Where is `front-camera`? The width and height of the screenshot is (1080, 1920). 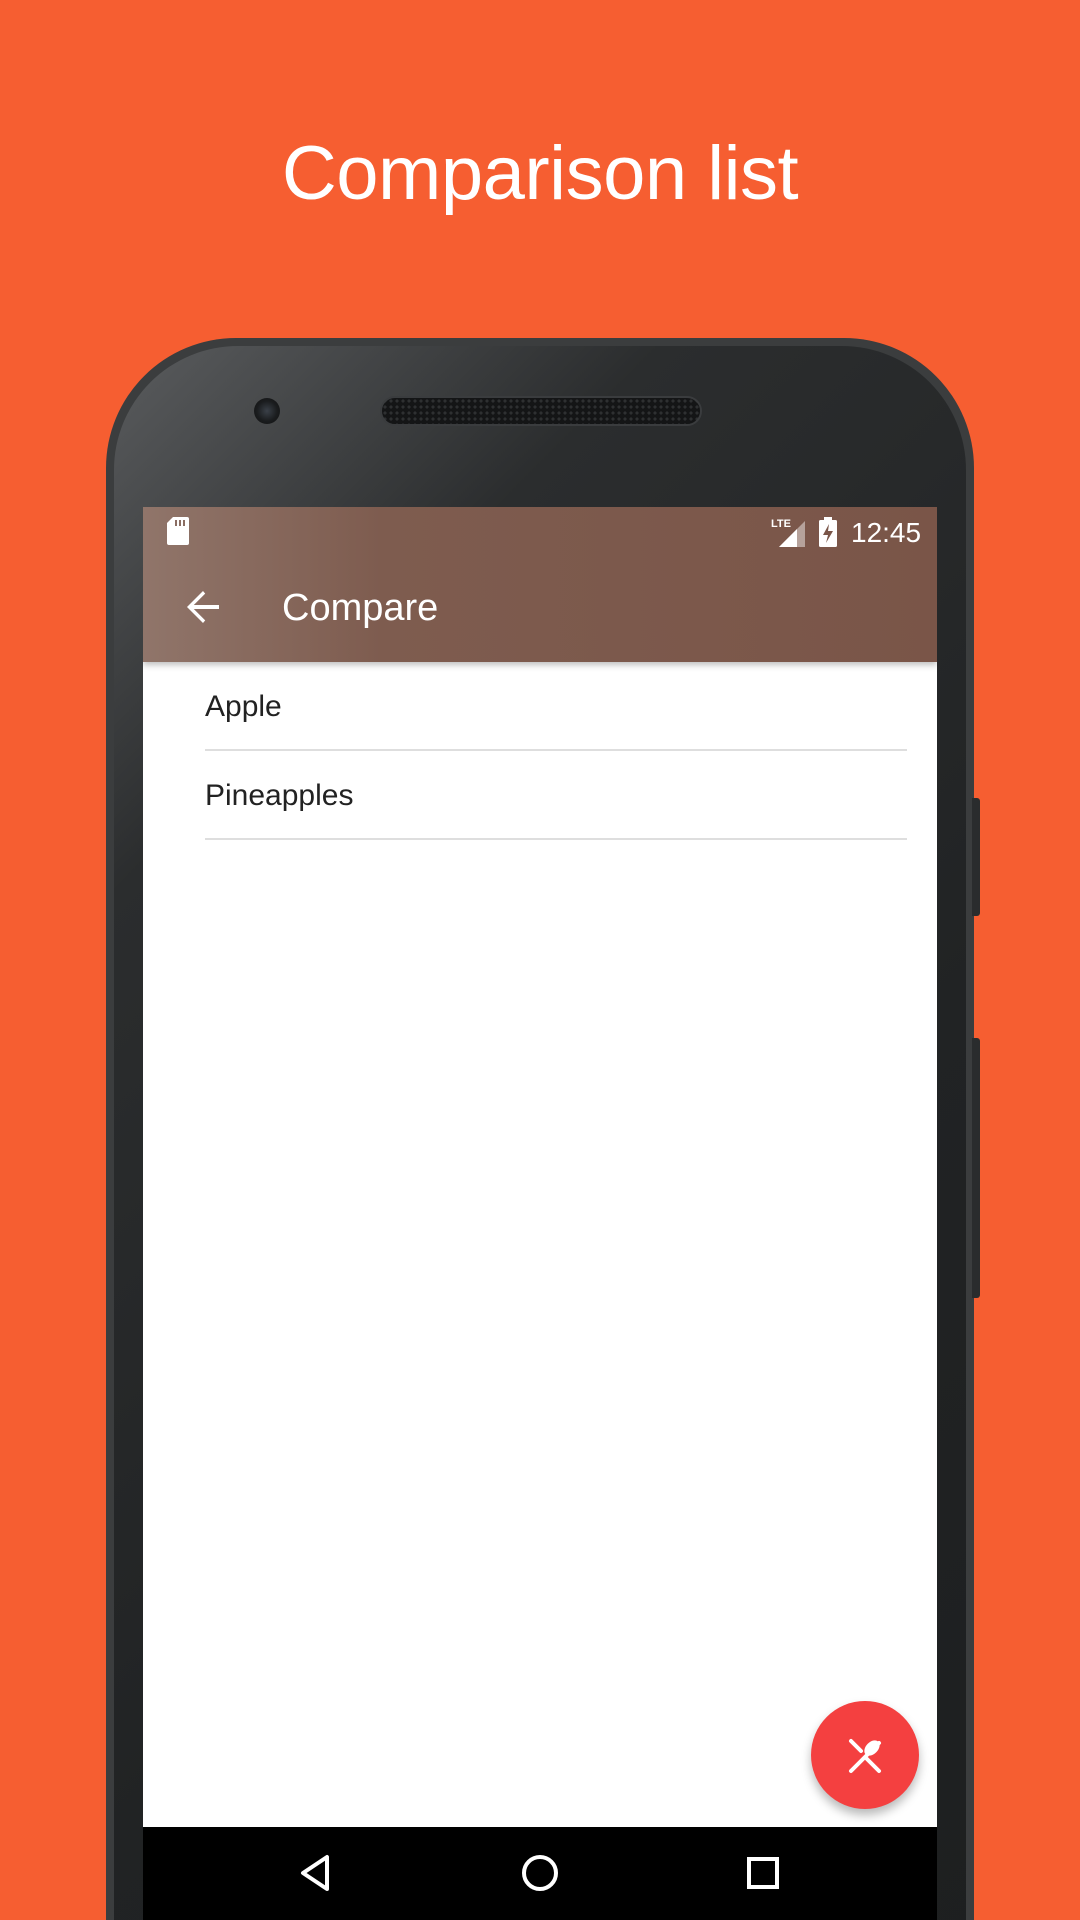 front-camera is located at coordinates (267, 411).